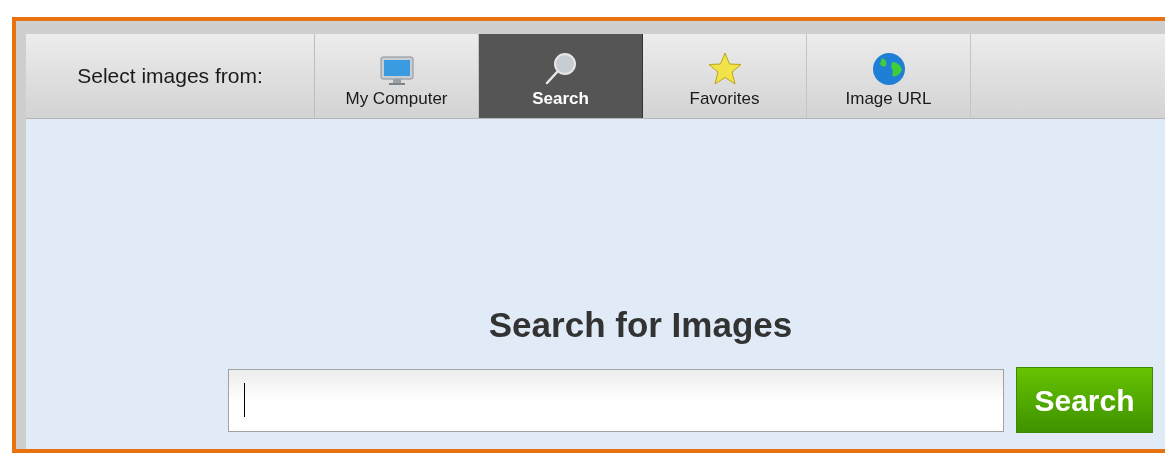 The image size is (1165, 456). What do you see at coordinates (244, 400) in the screenshot?
I see `text-cursor` at bounding box center [244, 400].